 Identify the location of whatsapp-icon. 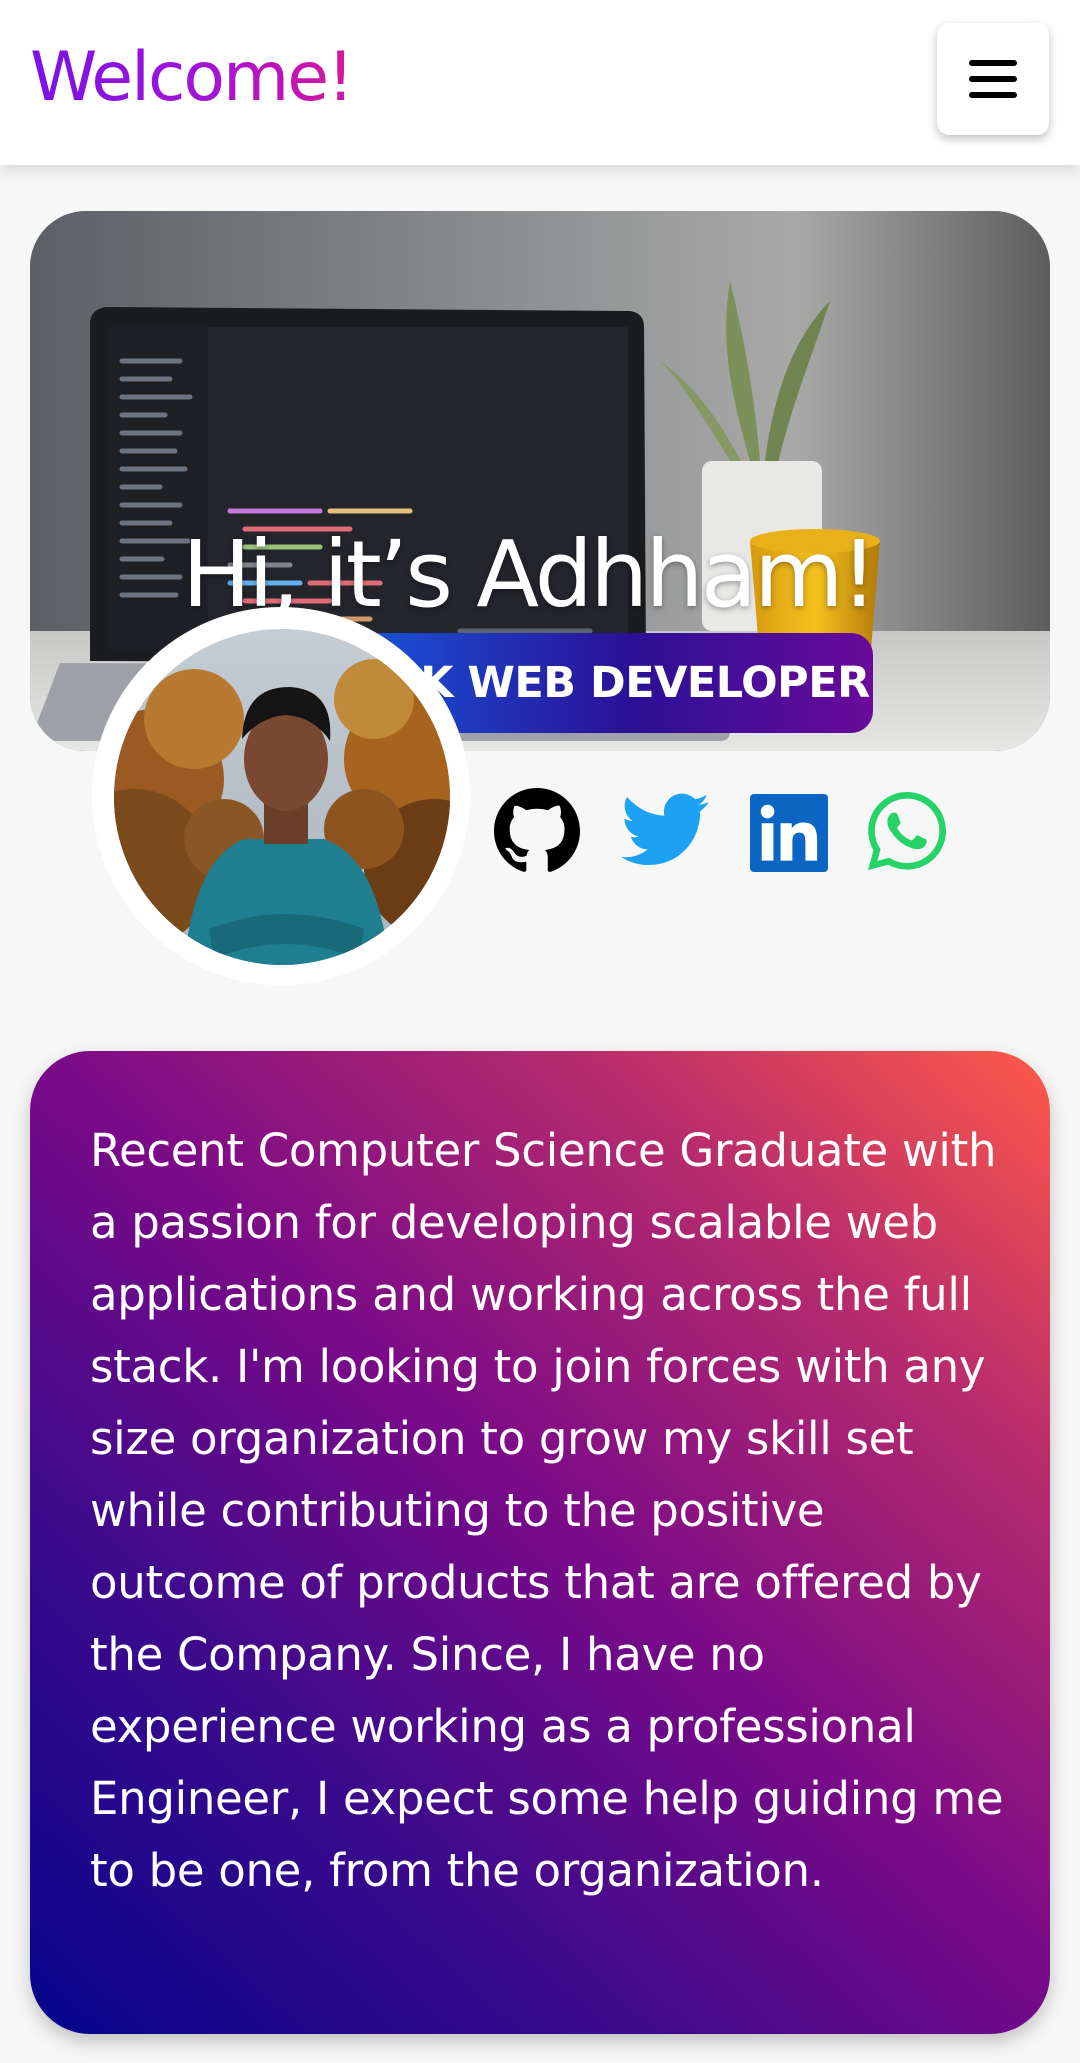
(907, 831).